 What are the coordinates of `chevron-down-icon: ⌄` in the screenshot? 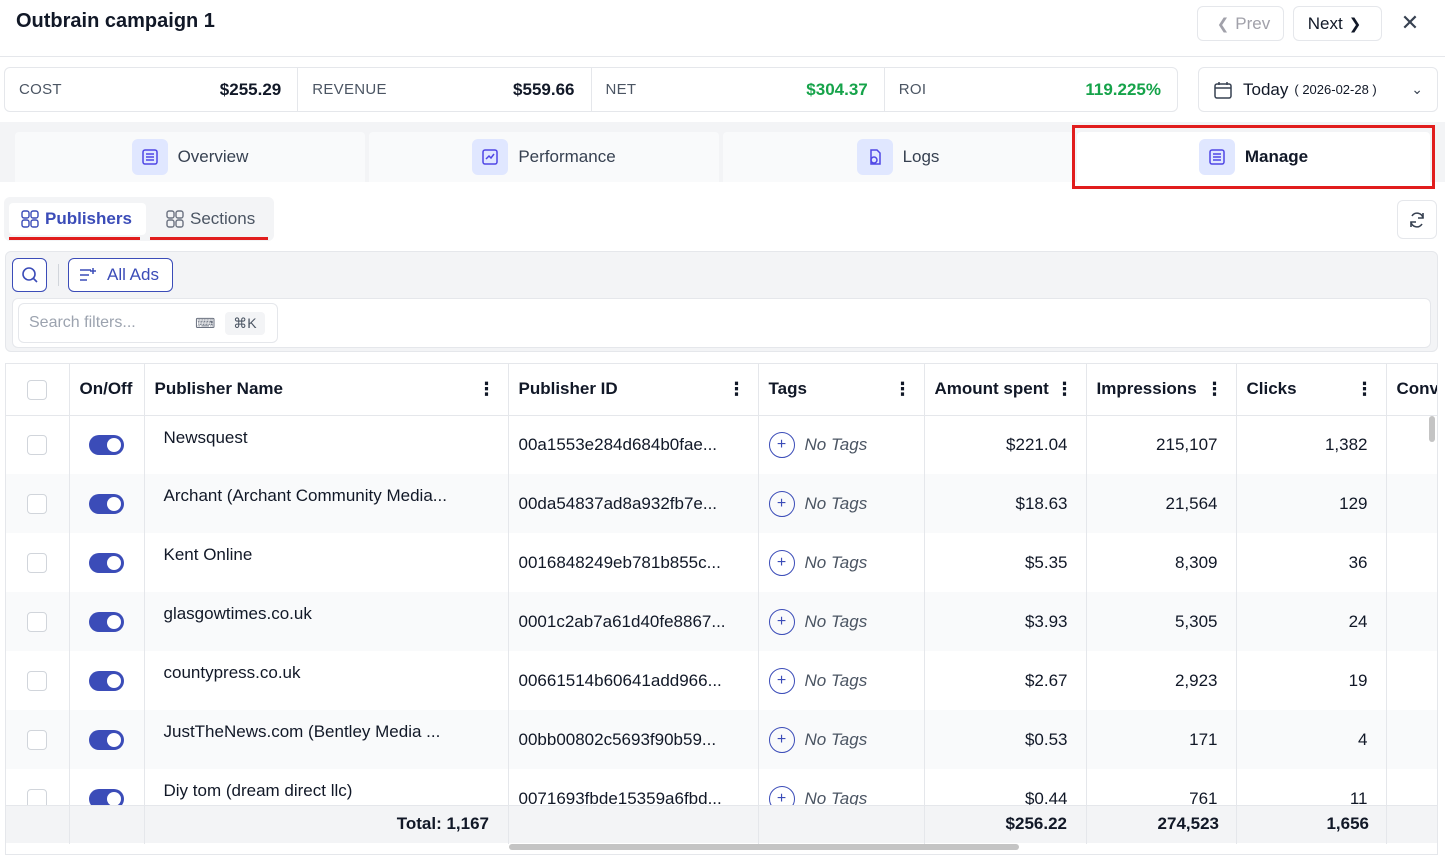 It's located at (1417, 89).